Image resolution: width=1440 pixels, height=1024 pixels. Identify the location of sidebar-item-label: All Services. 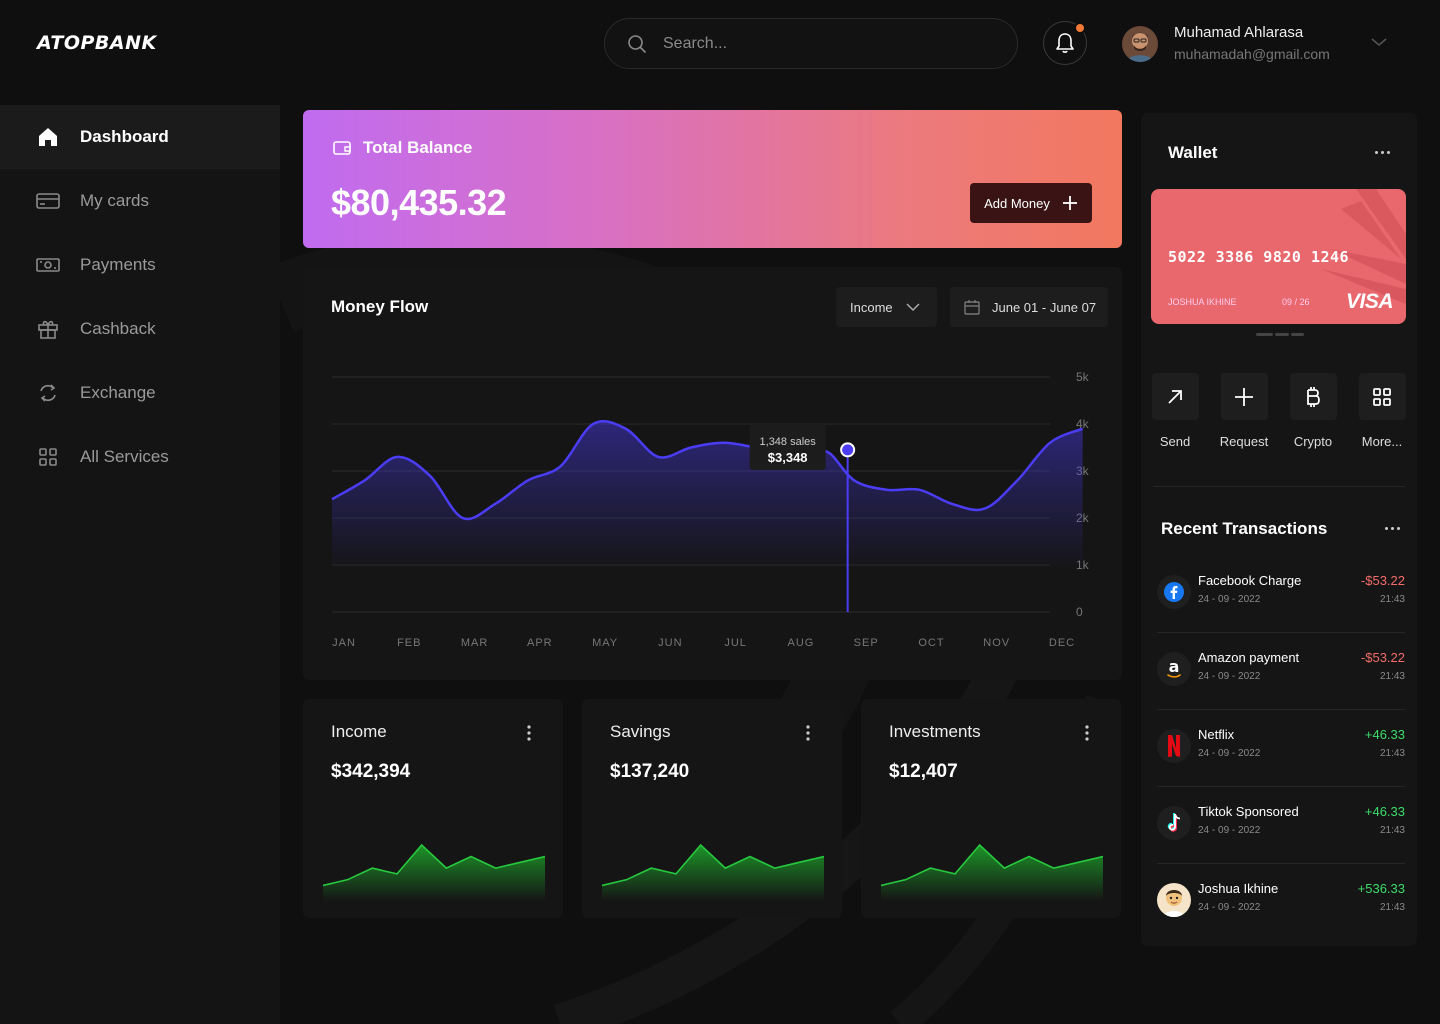
(124, 456).